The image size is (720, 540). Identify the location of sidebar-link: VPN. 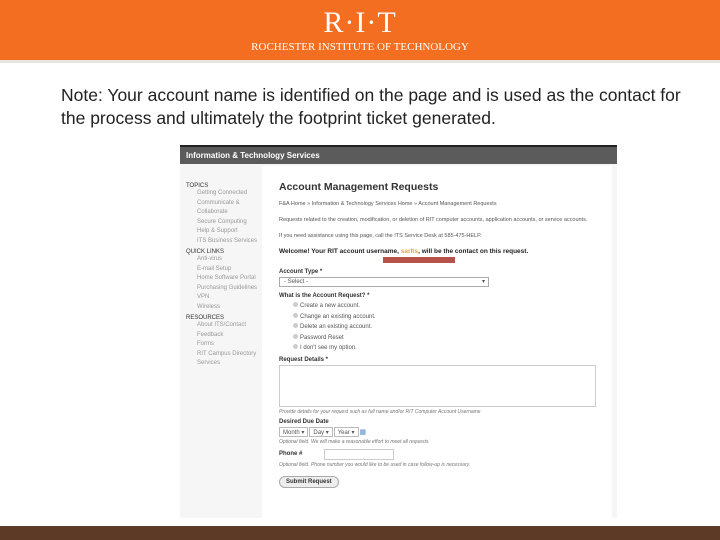
(224, 298).